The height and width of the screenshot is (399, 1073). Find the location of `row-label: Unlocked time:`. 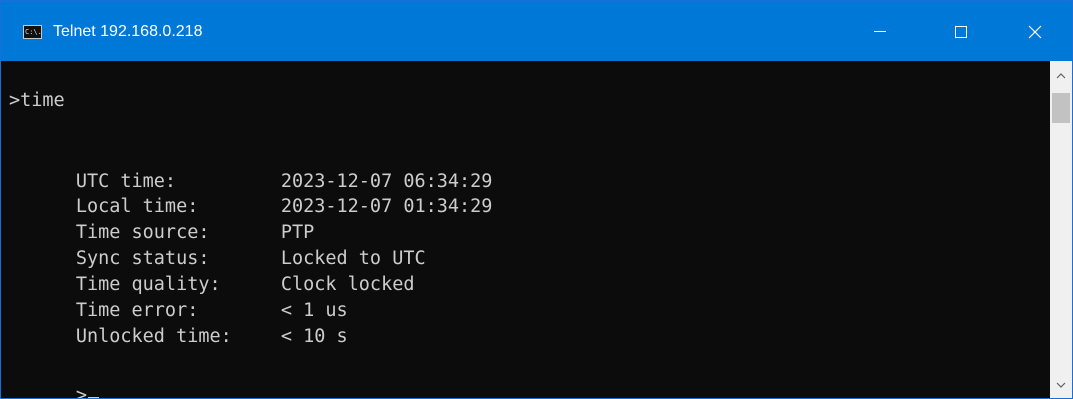

row-label: Unlocked time: is located at coordinates (153, 336).